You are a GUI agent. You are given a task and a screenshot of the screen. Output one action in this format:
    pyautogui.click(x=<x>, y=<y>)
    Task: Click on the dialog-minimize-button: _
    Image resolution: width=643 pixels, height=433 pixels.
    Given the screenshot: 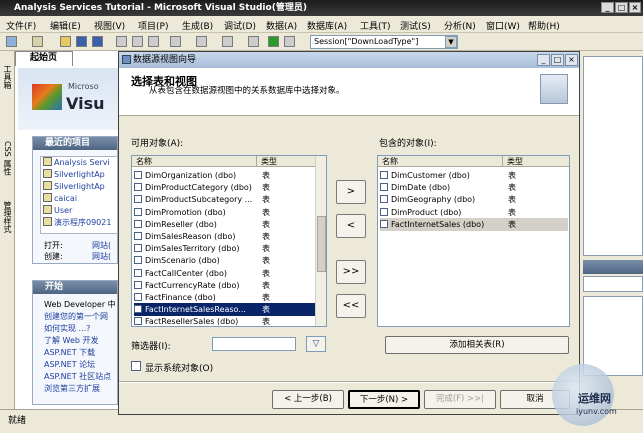 What is the action you would take?
    pyautogui.click(x=543, y=60)
    